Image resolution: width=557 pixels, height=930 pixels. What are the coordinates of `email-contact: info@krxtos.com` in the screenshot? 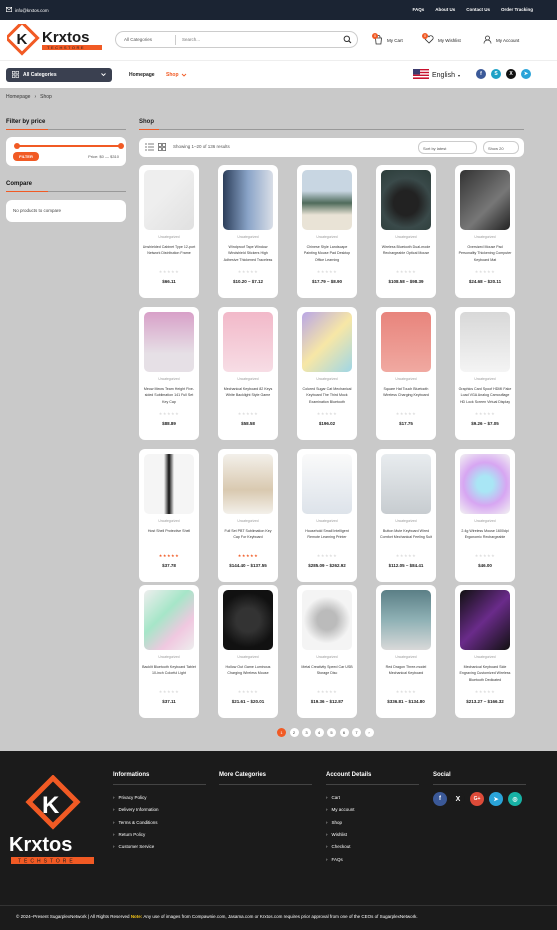 It's located at (27, 10).